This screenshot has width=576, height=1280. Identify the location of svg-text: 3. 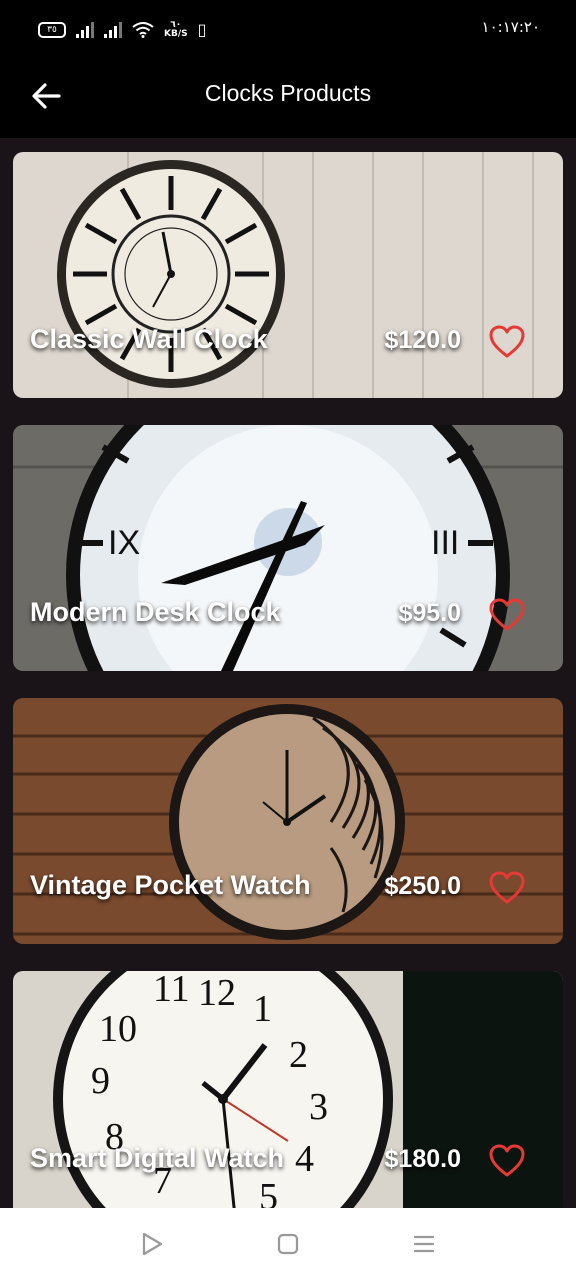
(318, 1107).